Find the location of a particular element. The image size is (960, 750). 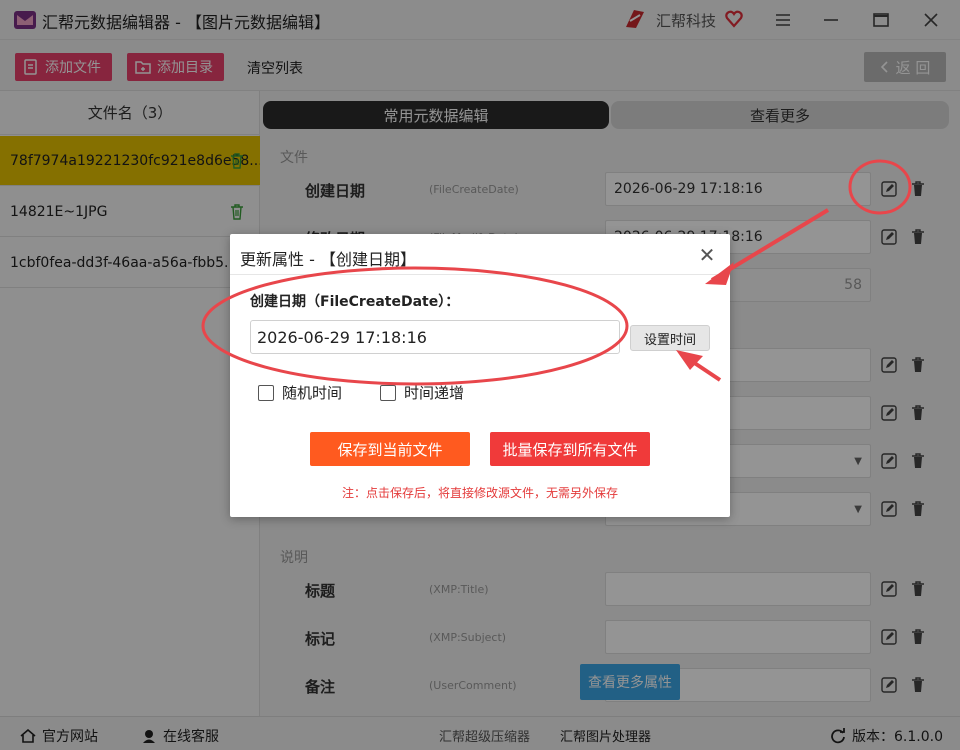

time-increment-label: 时间递增 is located at coordinates (434, 393).